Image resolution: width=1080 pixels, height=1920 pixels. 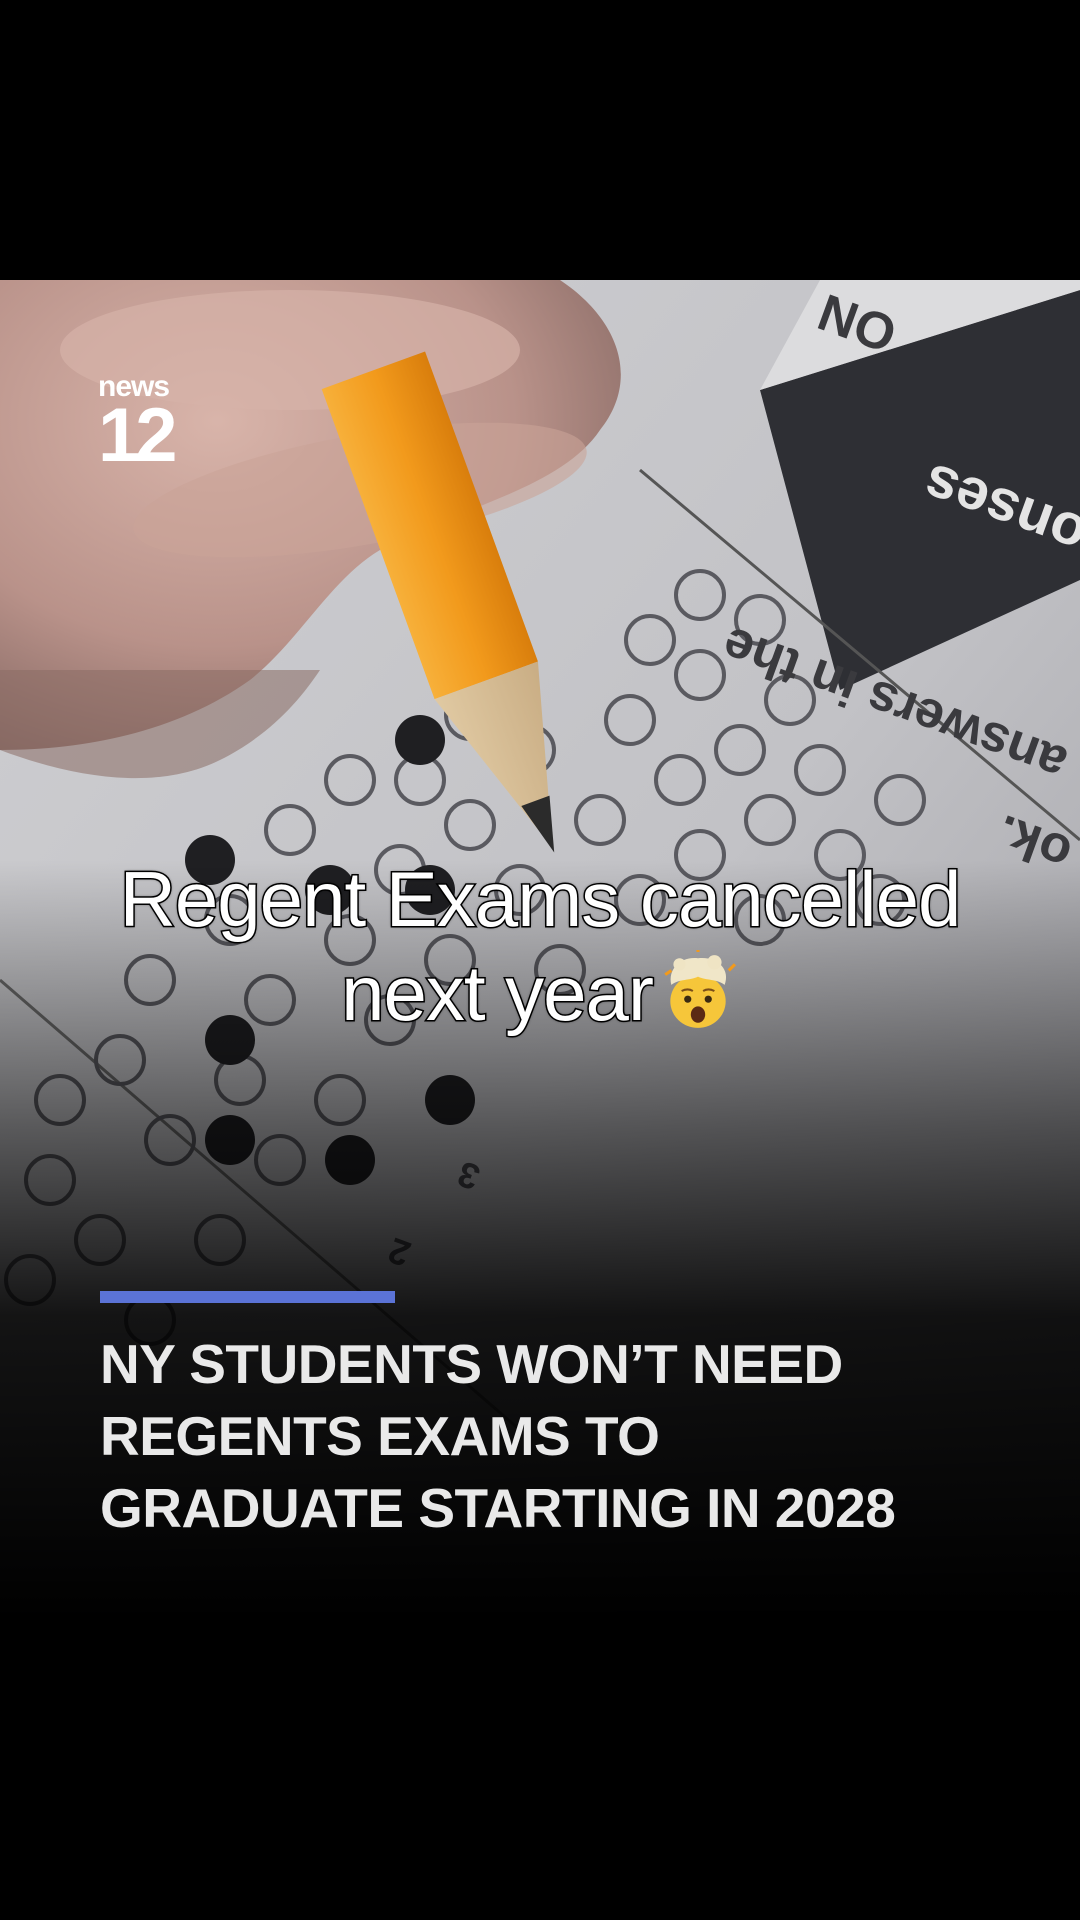 I want to click on headline-line-3: GRADUATE STARTING IN 2028, so click(x=498, y=1508).